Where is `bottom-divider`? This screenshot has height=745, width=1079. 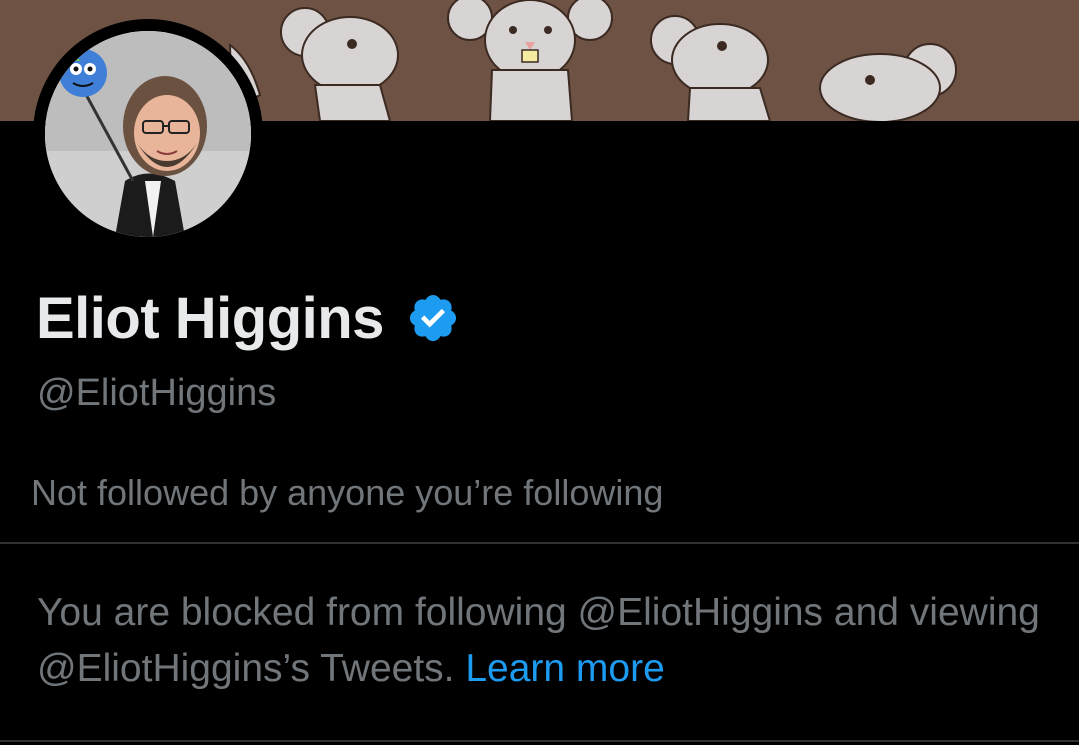 bottom-divider is located at coordinates (539, 741).